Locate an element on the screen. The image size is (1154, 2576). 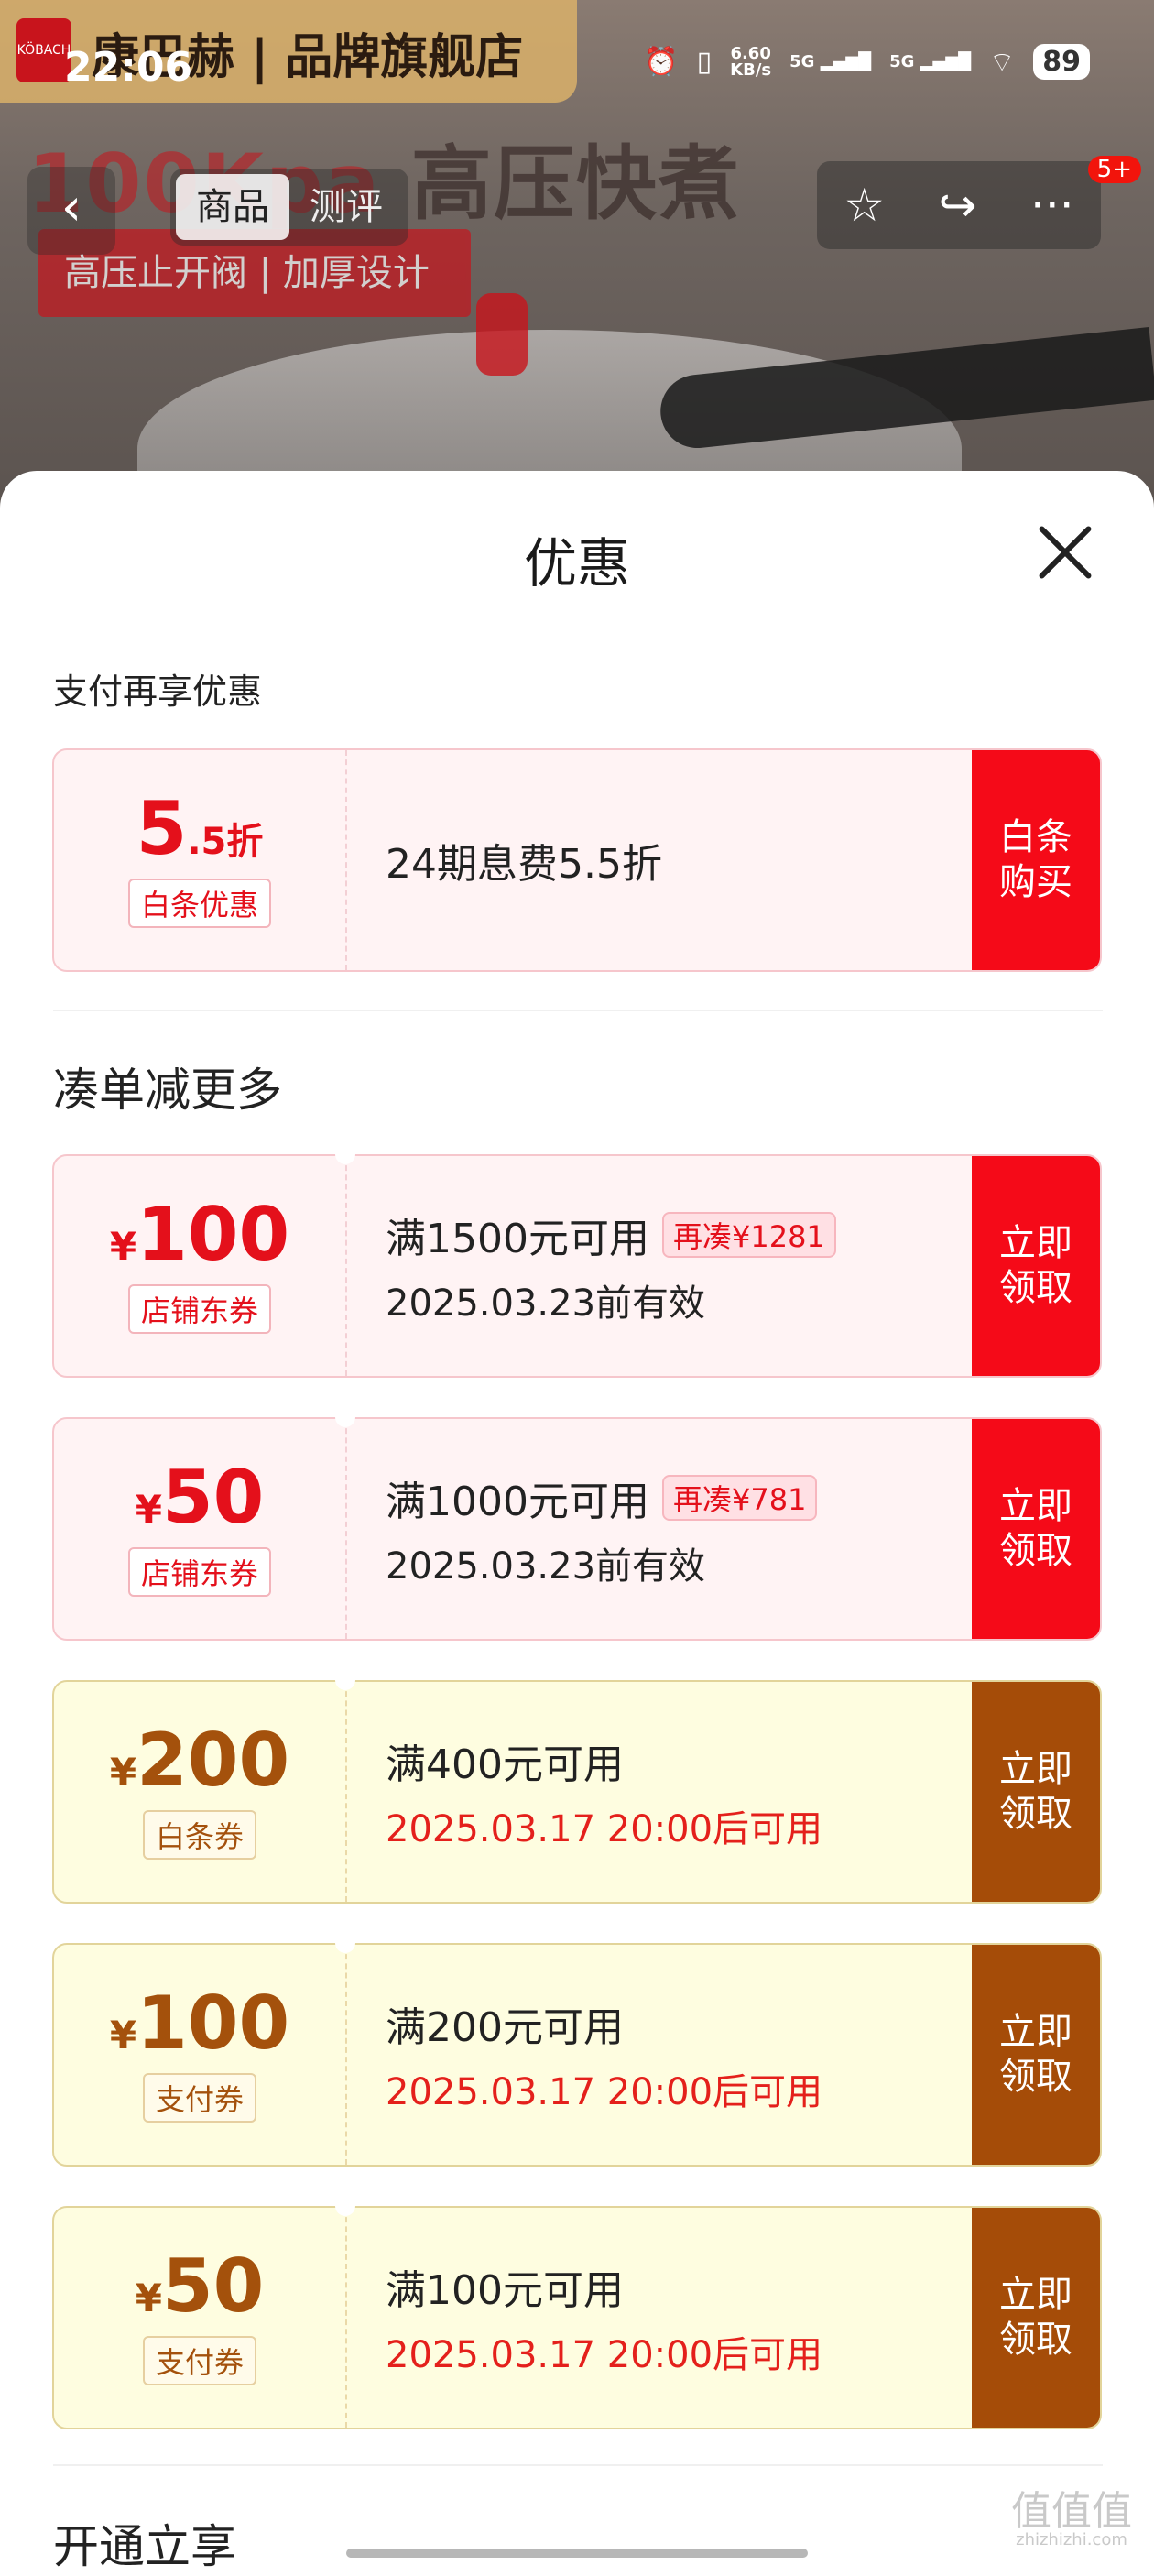
section-open-enjoy: 开通立享 is located at coordinates (144, 2547).